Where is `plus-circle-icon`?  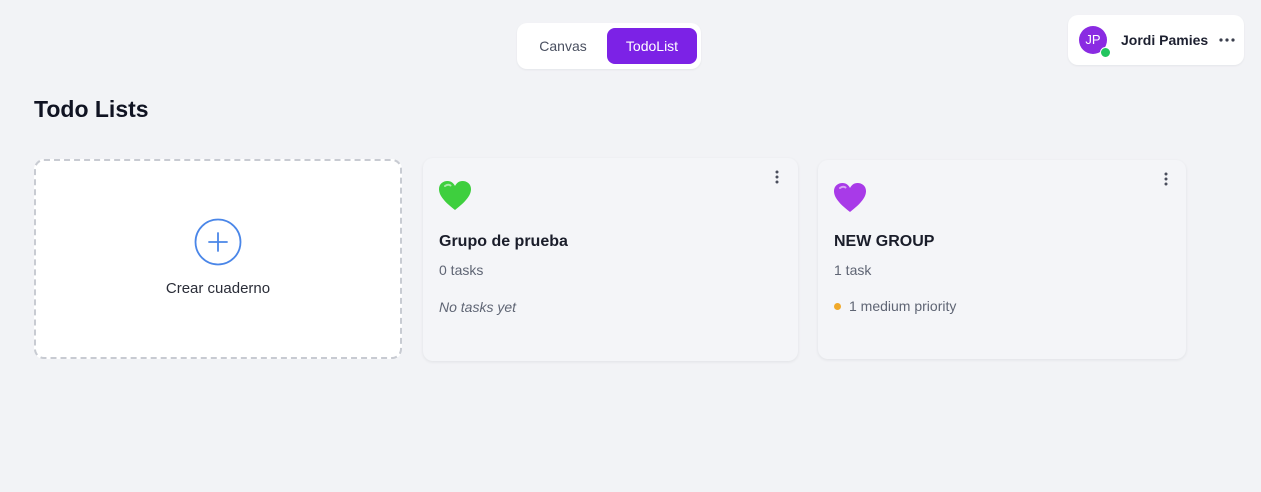
plus-circle-icon is located at coordinates (218, 242).